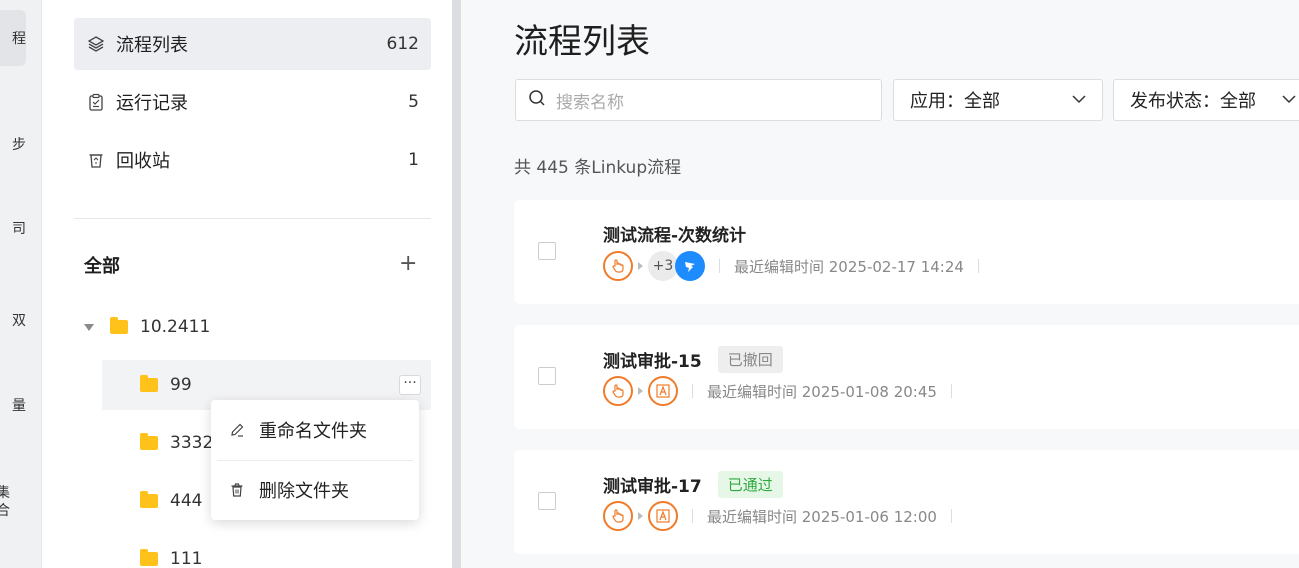 This screenshot has width=1299, height=568. Describe the element at coordinates (181, 385) in the screenshot. I see `folder-label: 99` at that location.